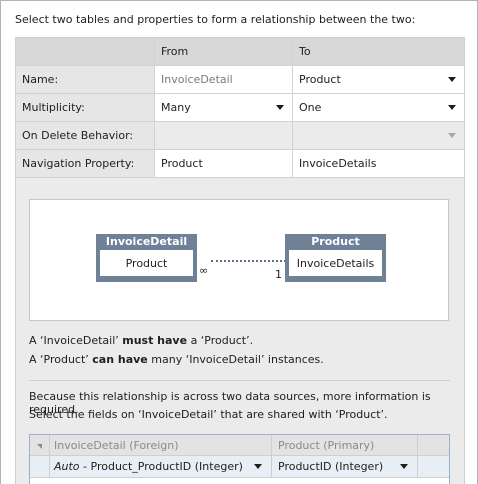  I want to click on grid-header-blank, so click(85, 51).